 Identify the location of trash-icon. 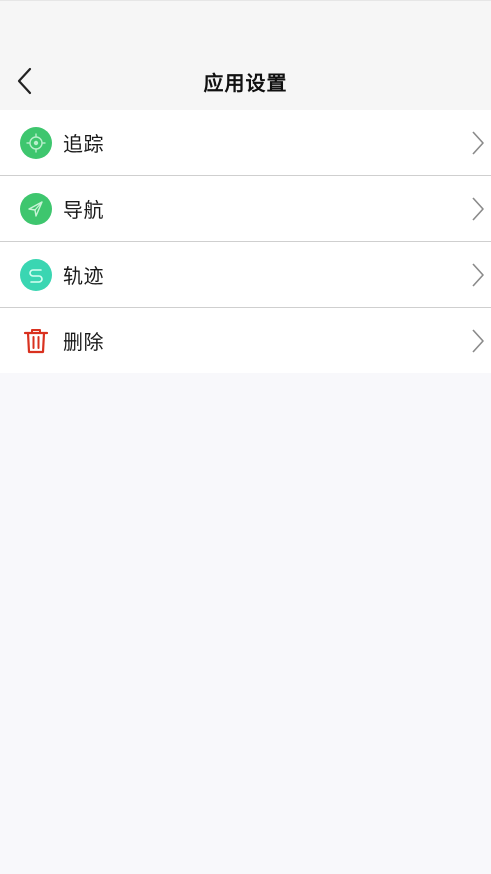
(36, 340).